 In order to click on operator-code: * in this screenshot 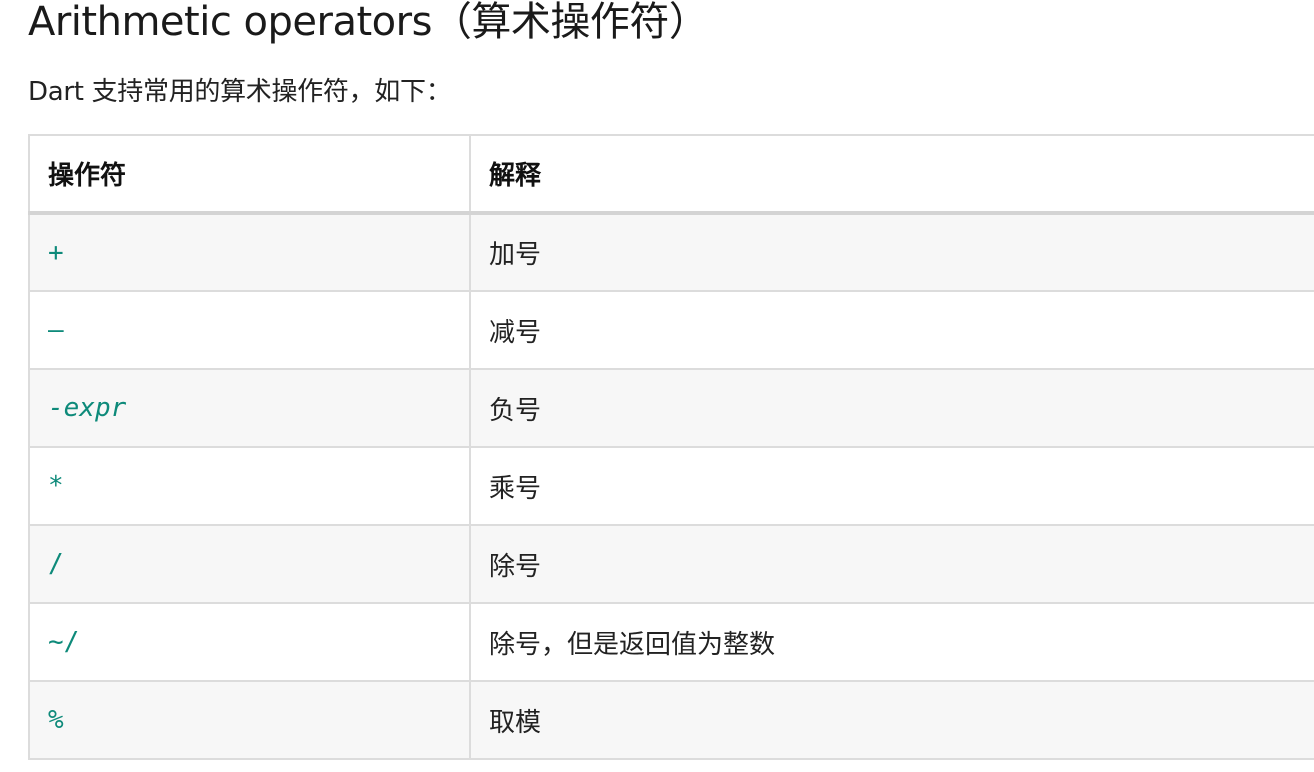, I will do `click(56, 486)`.